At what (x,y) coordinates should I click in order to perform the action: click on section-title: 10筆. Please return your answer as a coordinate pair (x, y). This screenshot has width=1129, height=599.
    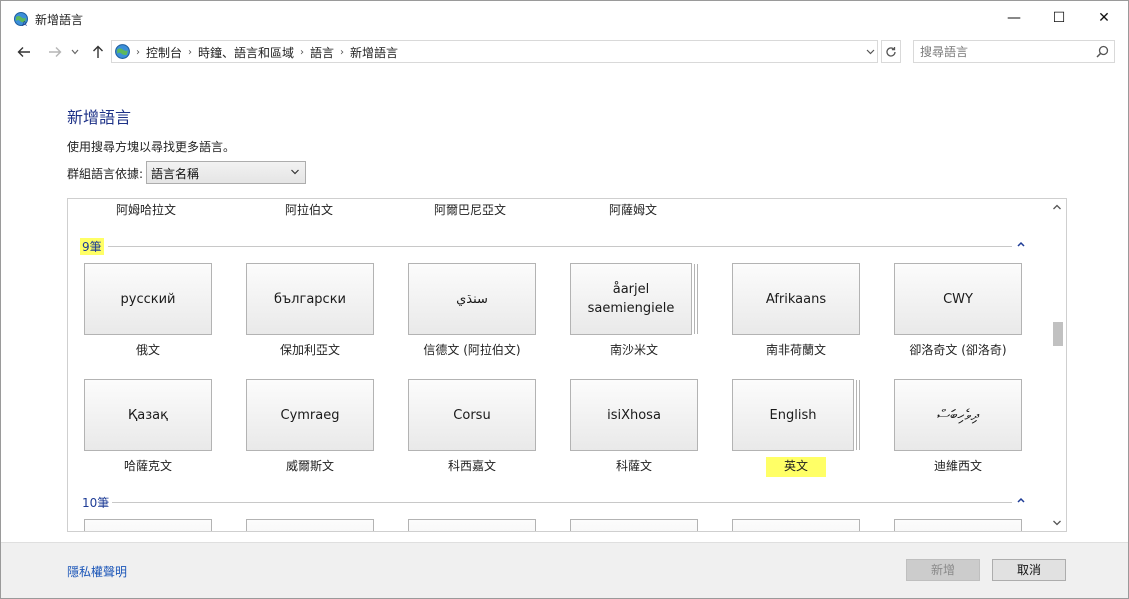
    Looking at the image, I should click on (96, 503).